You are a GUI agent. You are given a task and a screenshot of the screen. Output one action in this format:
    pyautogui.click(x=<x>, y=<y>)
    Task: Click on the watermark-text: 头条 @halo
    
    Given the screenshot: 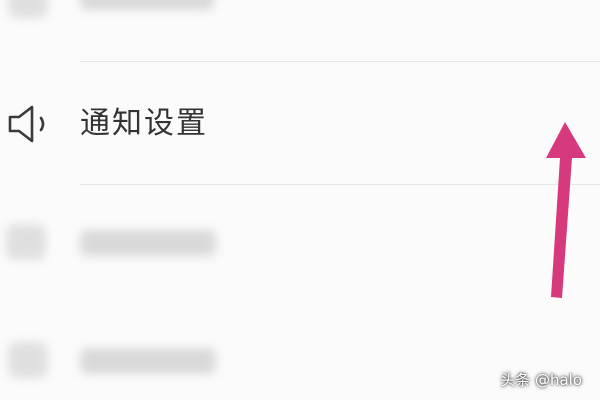 What is the action you would take?
    pyautogui.click(x=541, y=380)
    